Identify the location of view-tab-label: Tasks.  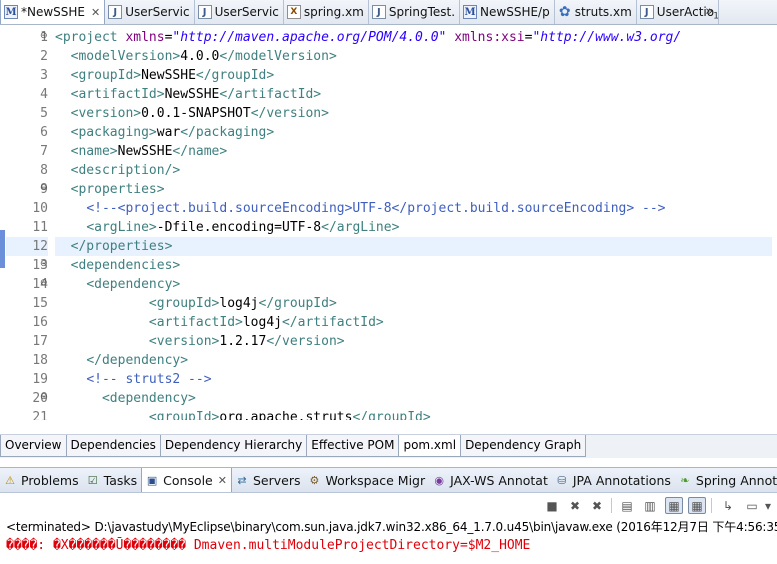
(120, 480).